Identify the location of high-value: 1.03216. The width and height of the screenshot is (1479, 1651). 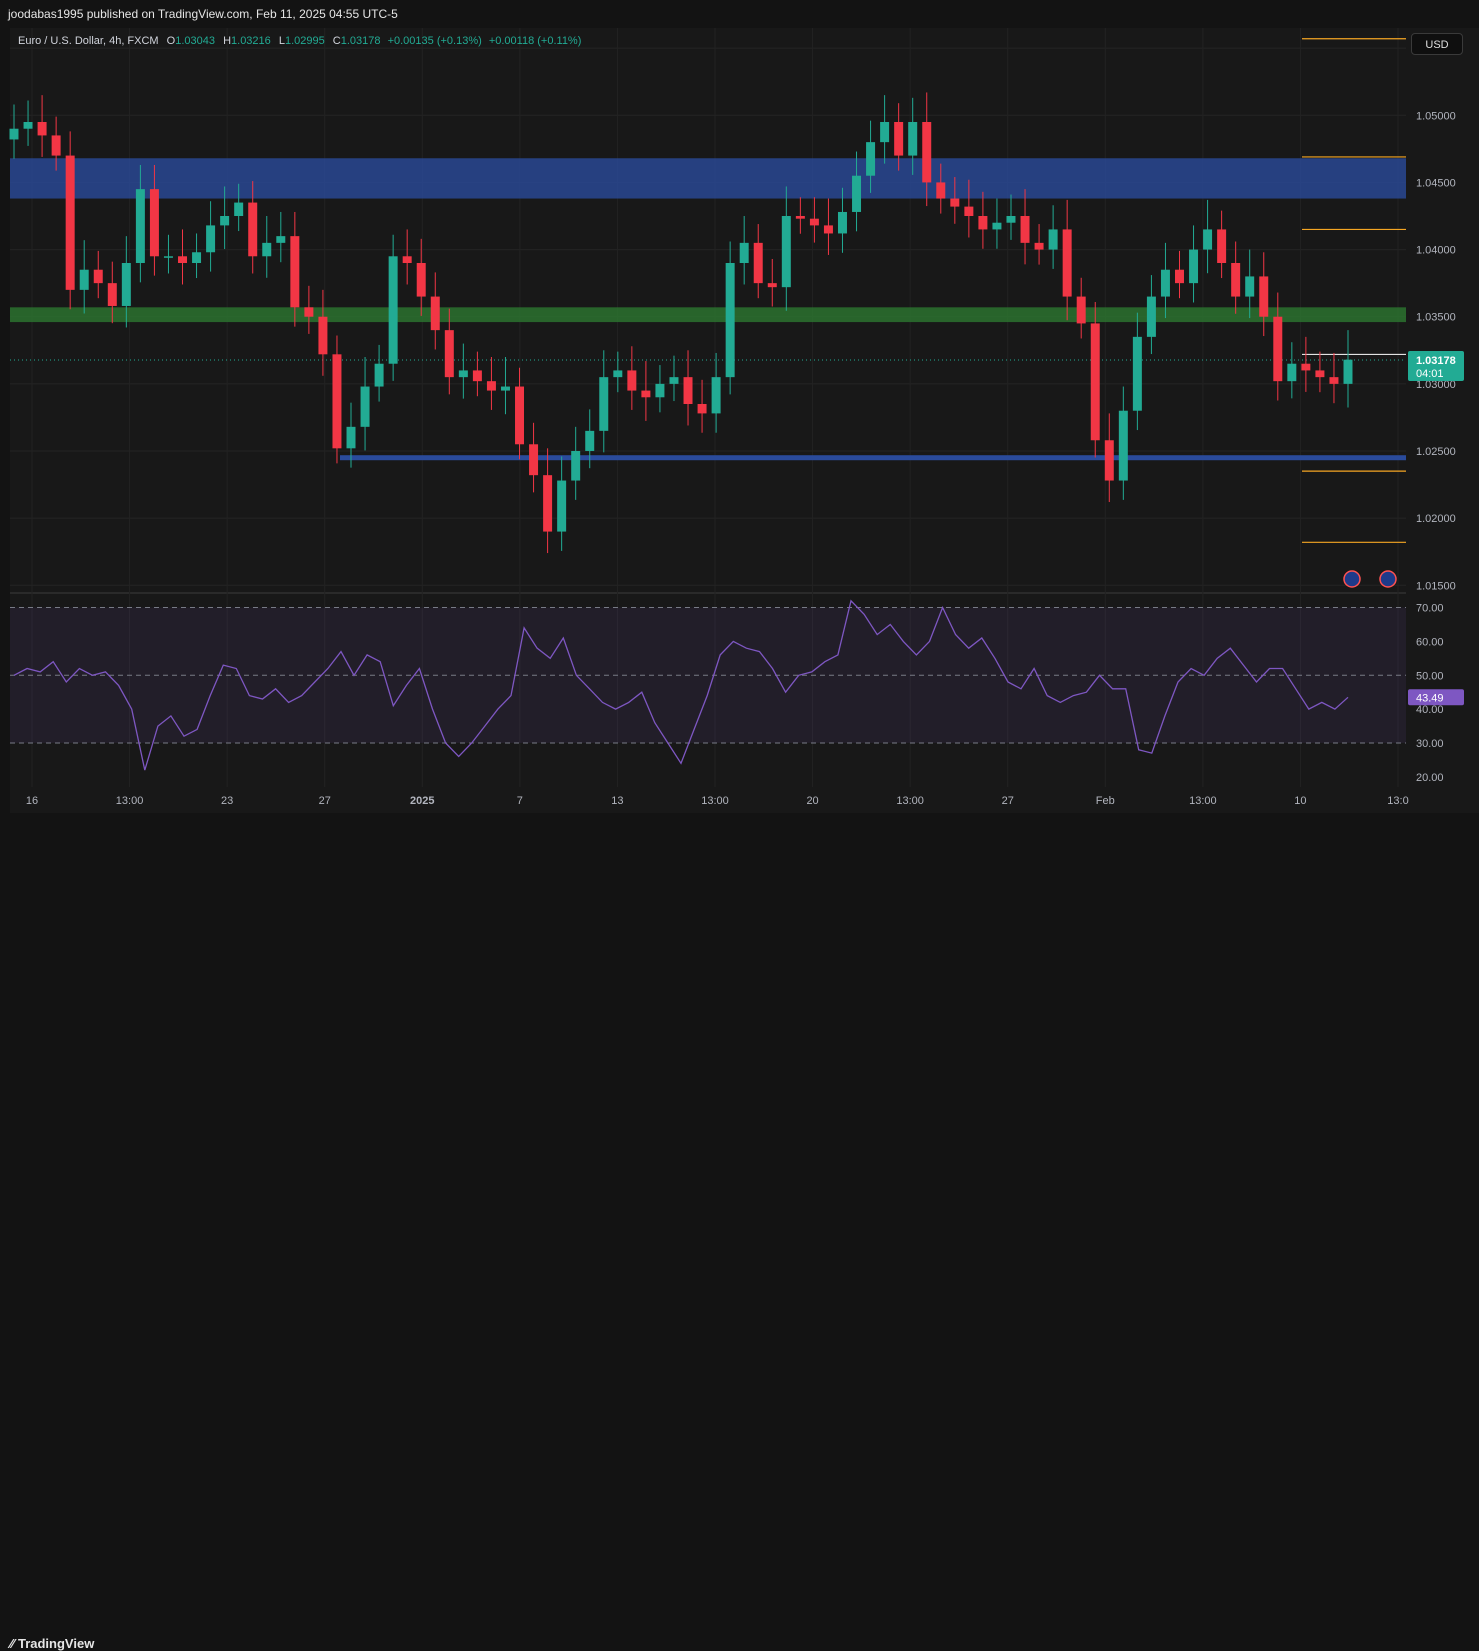
(251, 41).